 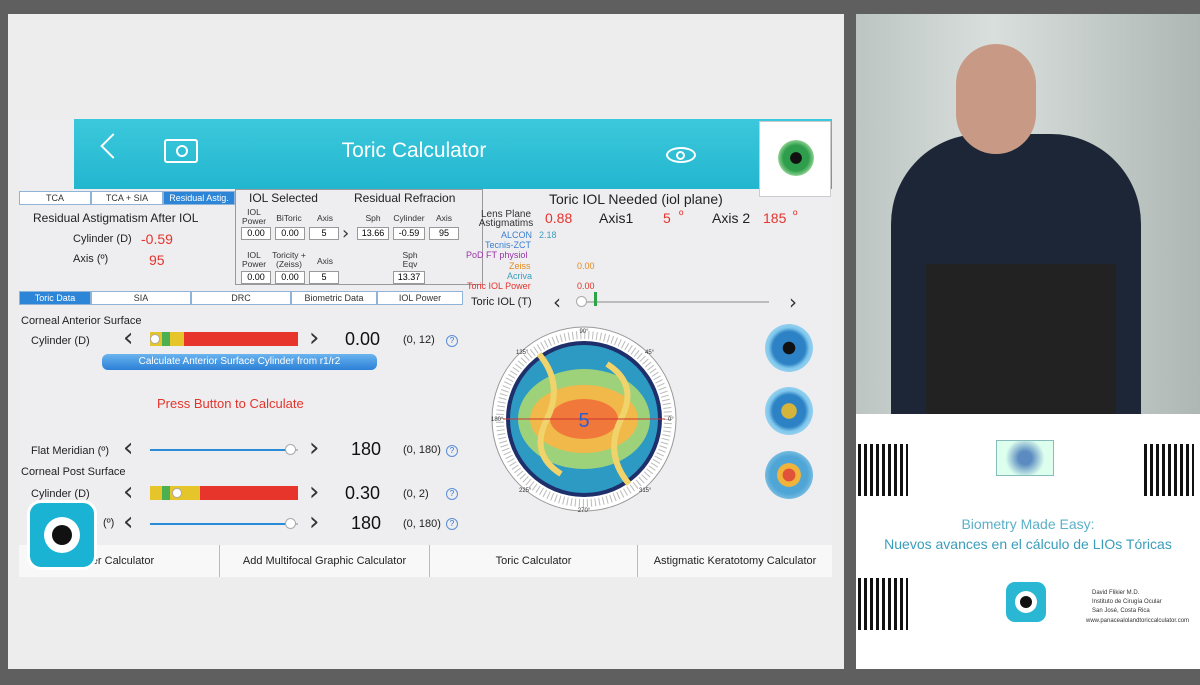 What do you see at coordinates (409, 277) in the screenshot?
I see `sph-eqv-field: 13.37` at bounding box center [409, 277].